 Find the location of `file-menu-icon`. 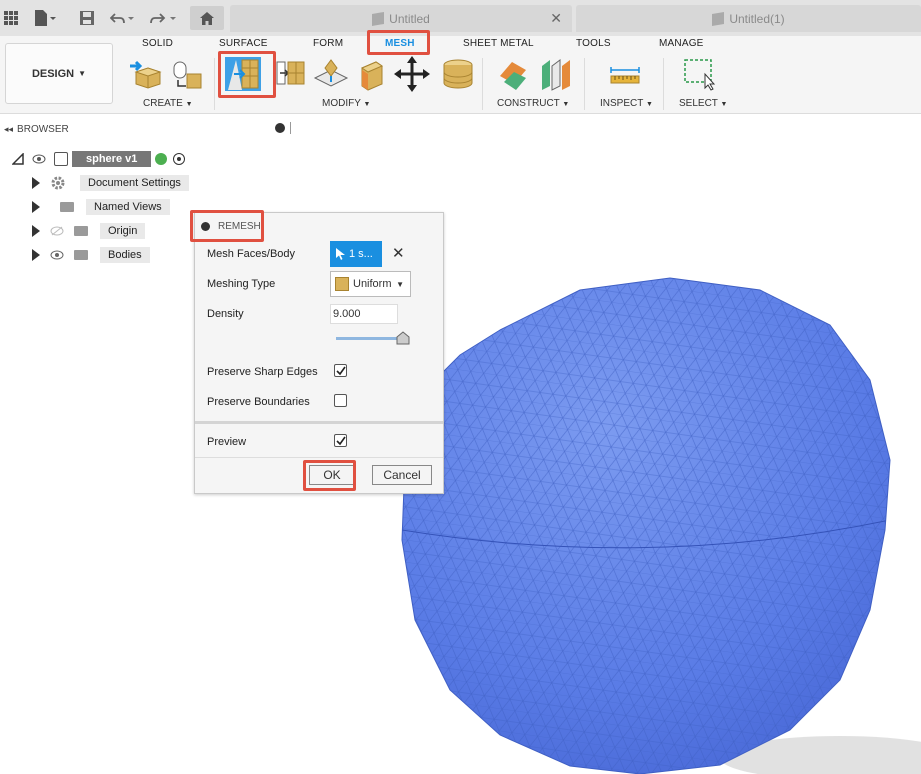

file-menu-icon is located at coordinates (45, 18).